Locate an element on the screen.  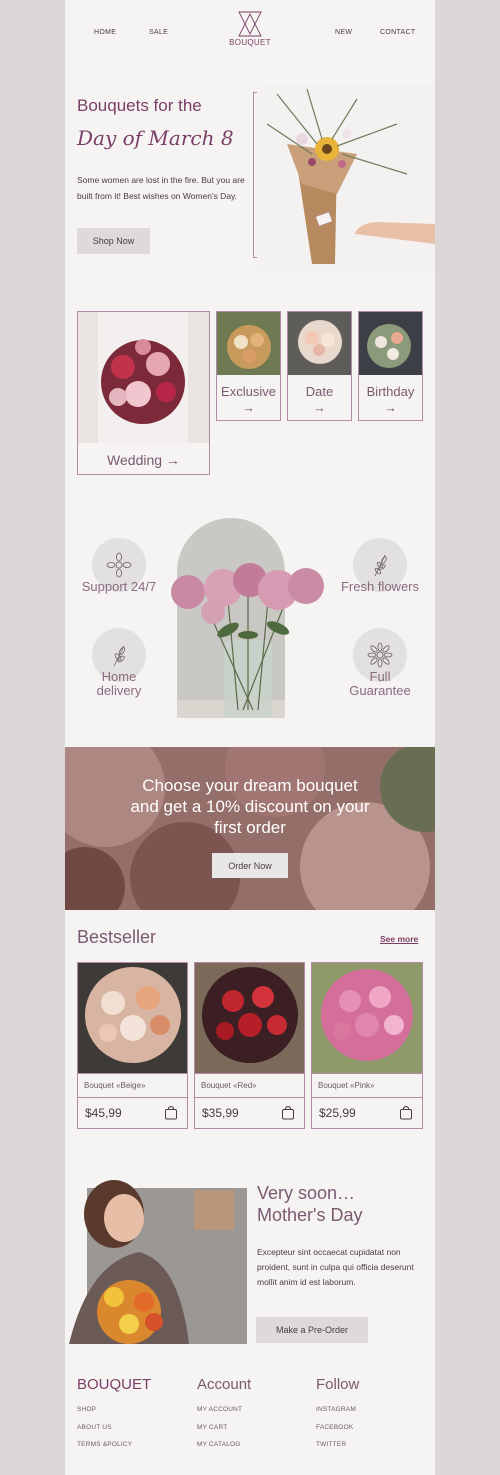
date-image is located at coordinates (319, 343).